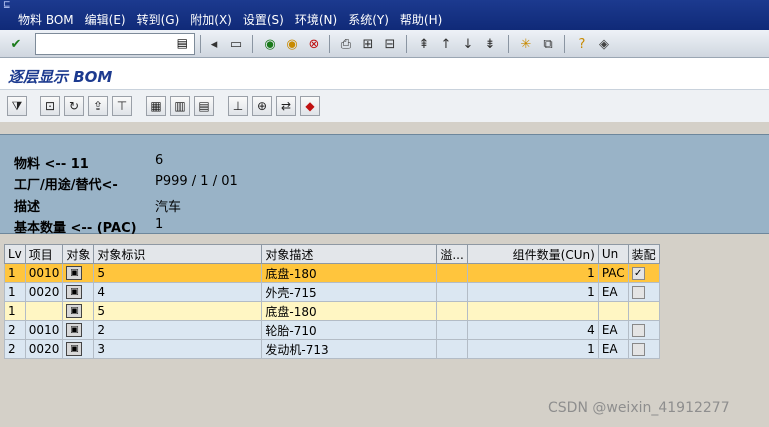  What do you see at coordinates (75, 228) in the screenshot?
I see `base-quantity-label: 基本数量 <-- (PAC)` at bounding box center [75, 228].